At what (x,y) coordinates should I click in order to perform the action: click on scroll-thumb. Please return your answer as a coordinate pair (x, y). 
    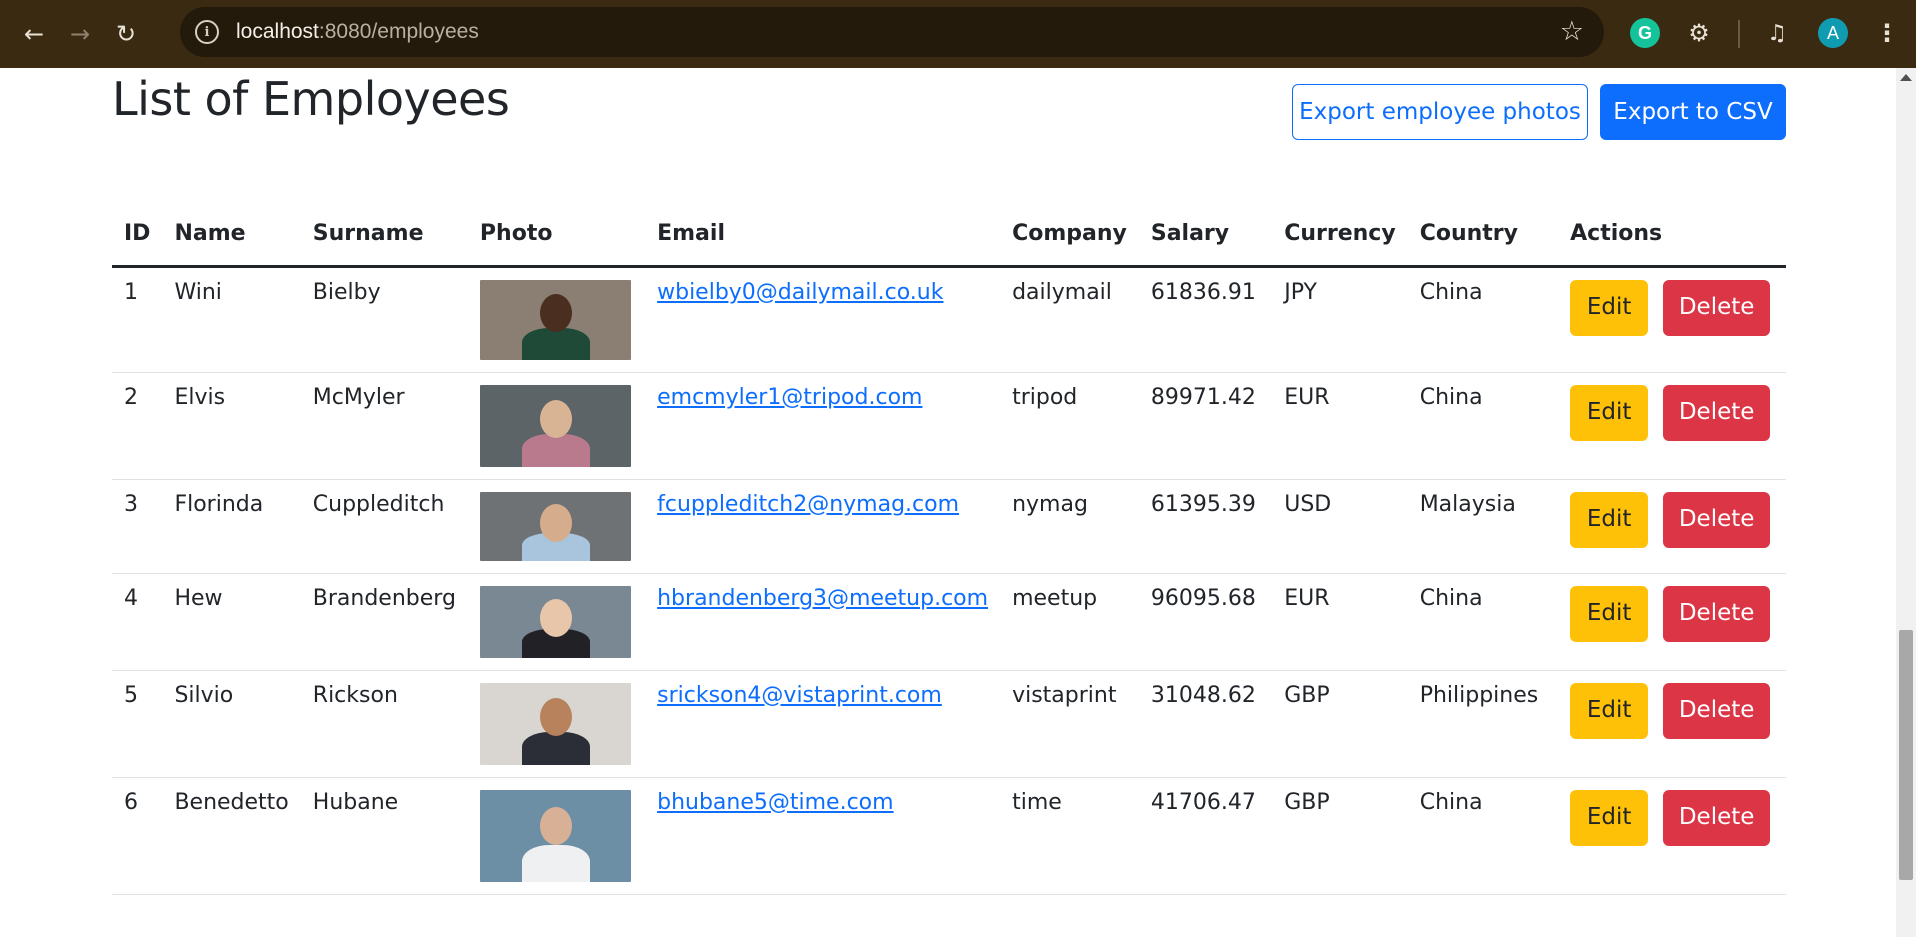
    Looking at the image, I should click on (1906, 755).